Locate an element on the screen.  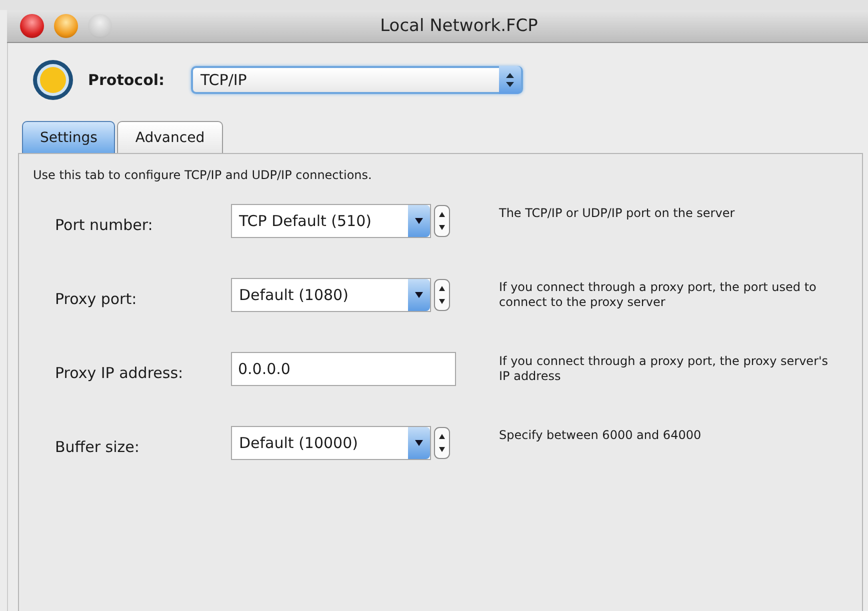
field-label: Buffer size: is located at coordinates (97, 446).